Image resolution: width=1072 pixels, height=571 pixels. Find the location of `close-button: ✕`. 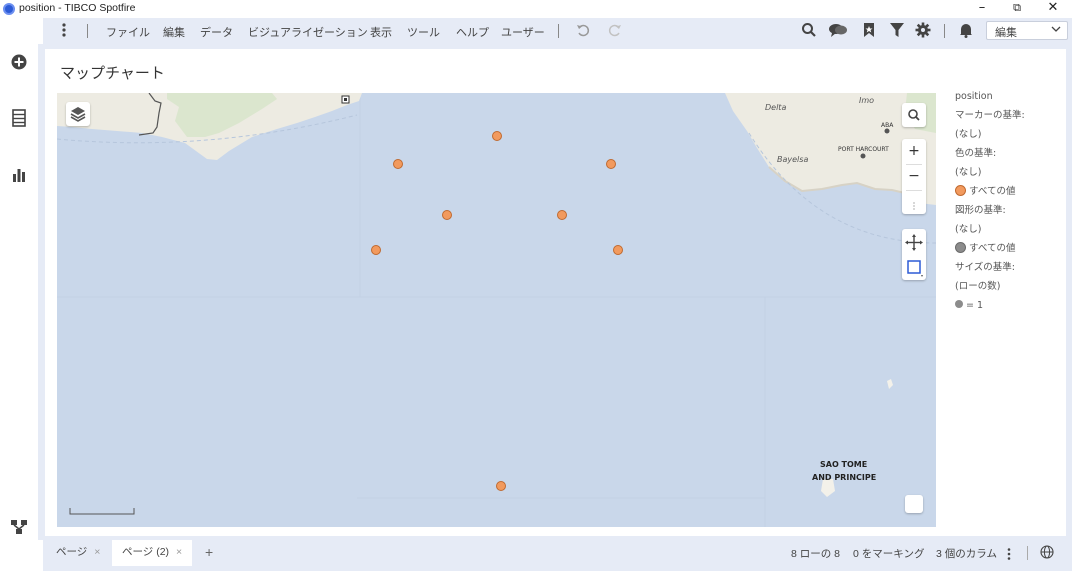

close-button: ✕ is located at coordinates (1053, 9).